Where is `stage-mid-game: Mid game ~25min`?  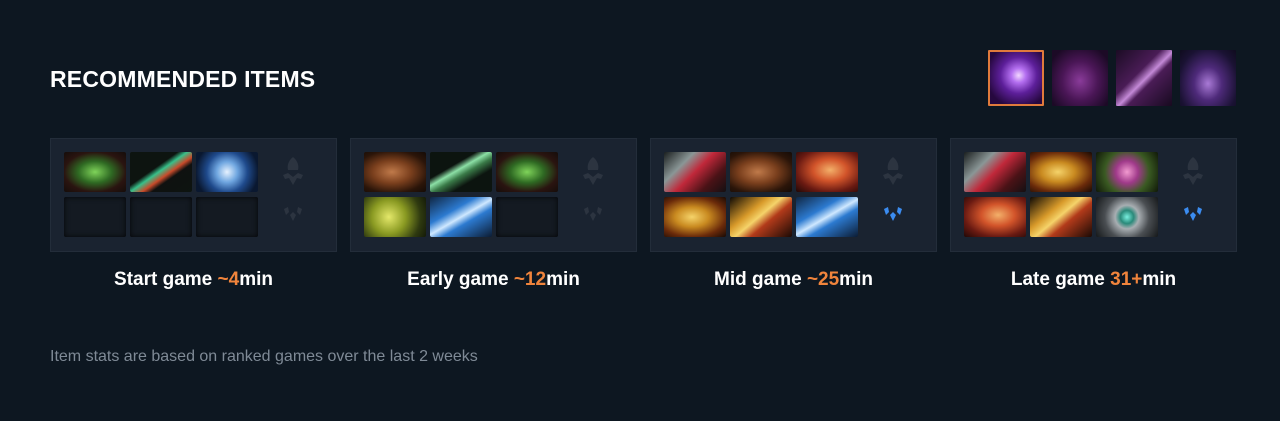 stage-mid-game: Mid game ~25min is located at coordinates (793, 214).